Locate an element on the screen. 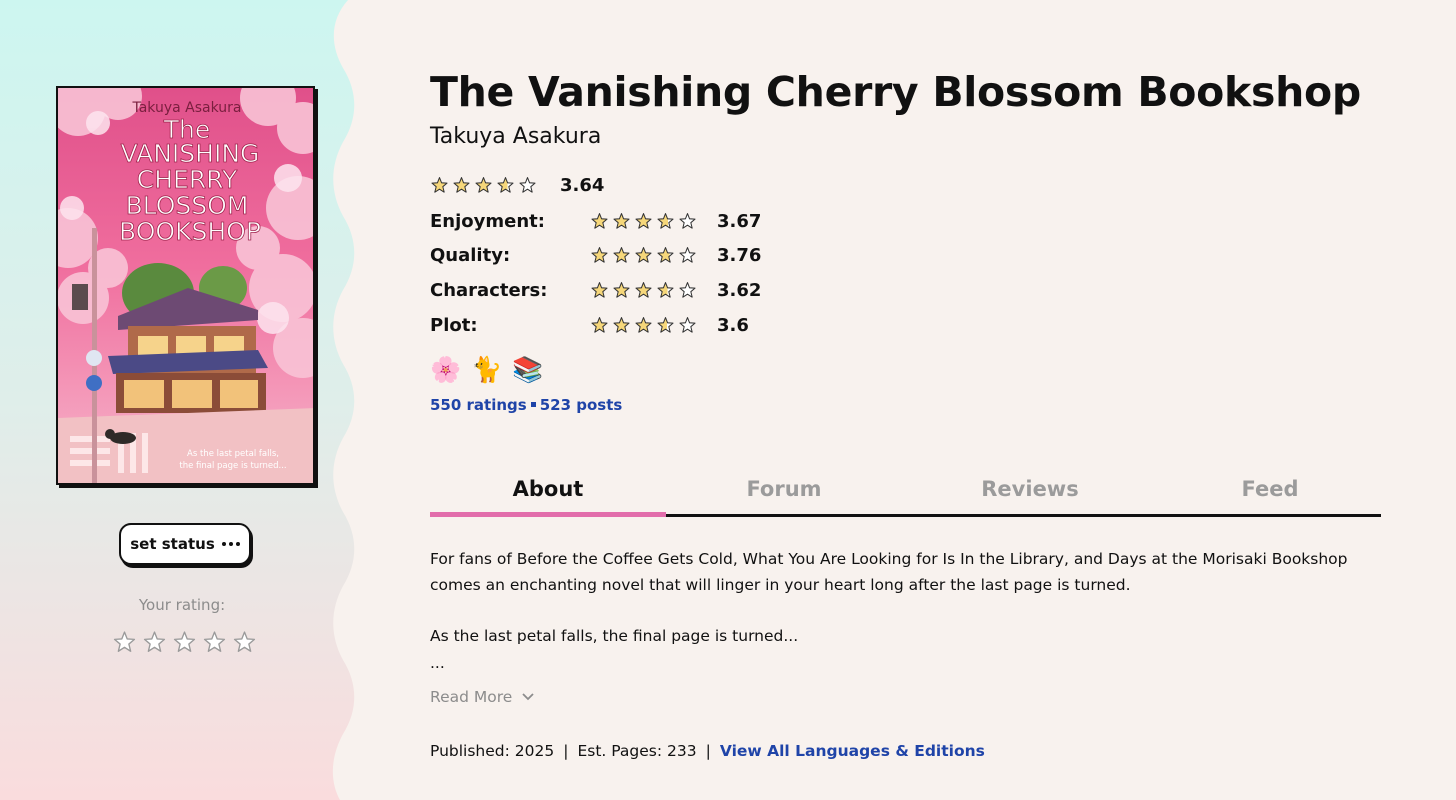 This screenshot has height=800, width=1456. svg-text: BLOSSOM is located at coordinates (187, 205).